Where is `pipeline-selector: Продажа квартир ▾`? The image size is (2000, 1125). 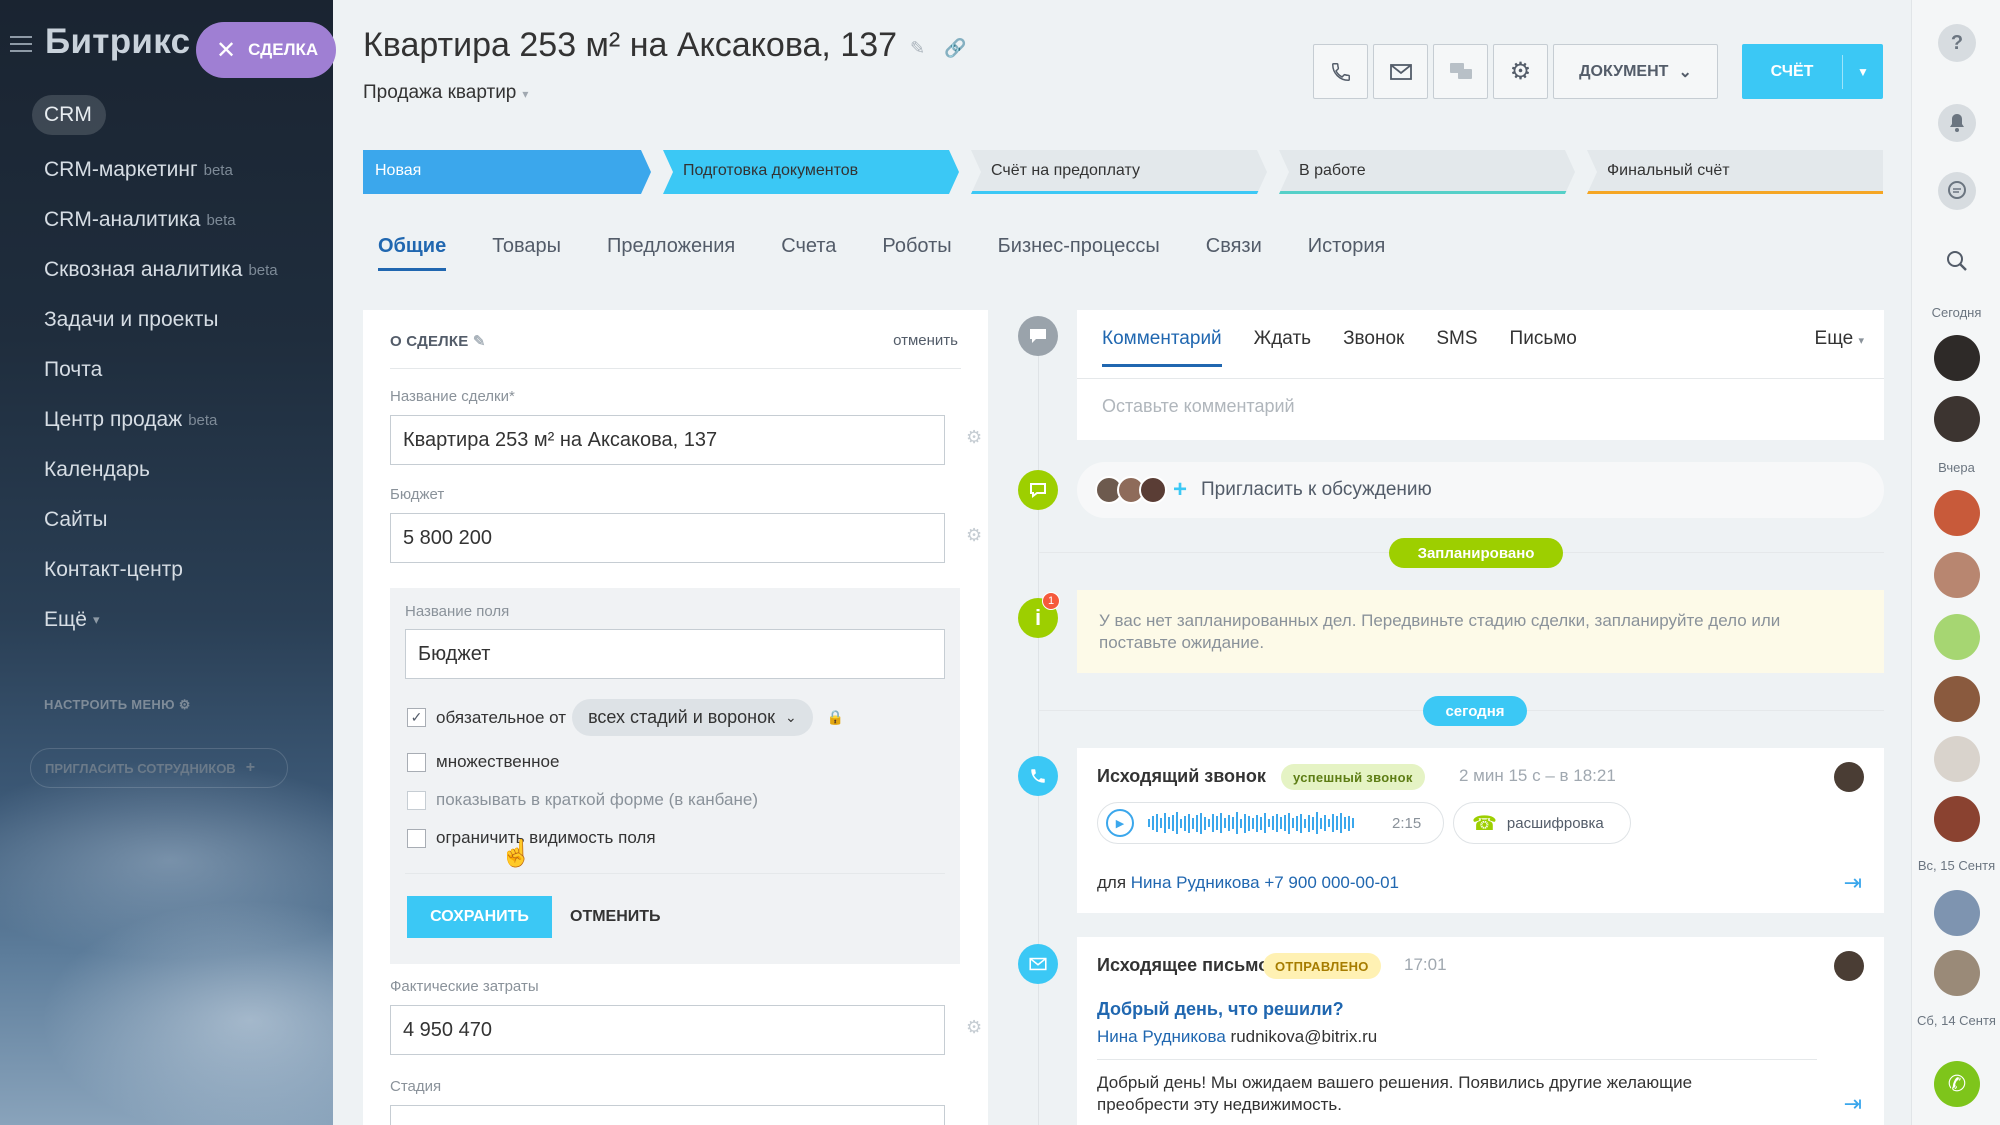
pipeline-selector: Продажа квартир ▾ is located at coordinates (445, 93).